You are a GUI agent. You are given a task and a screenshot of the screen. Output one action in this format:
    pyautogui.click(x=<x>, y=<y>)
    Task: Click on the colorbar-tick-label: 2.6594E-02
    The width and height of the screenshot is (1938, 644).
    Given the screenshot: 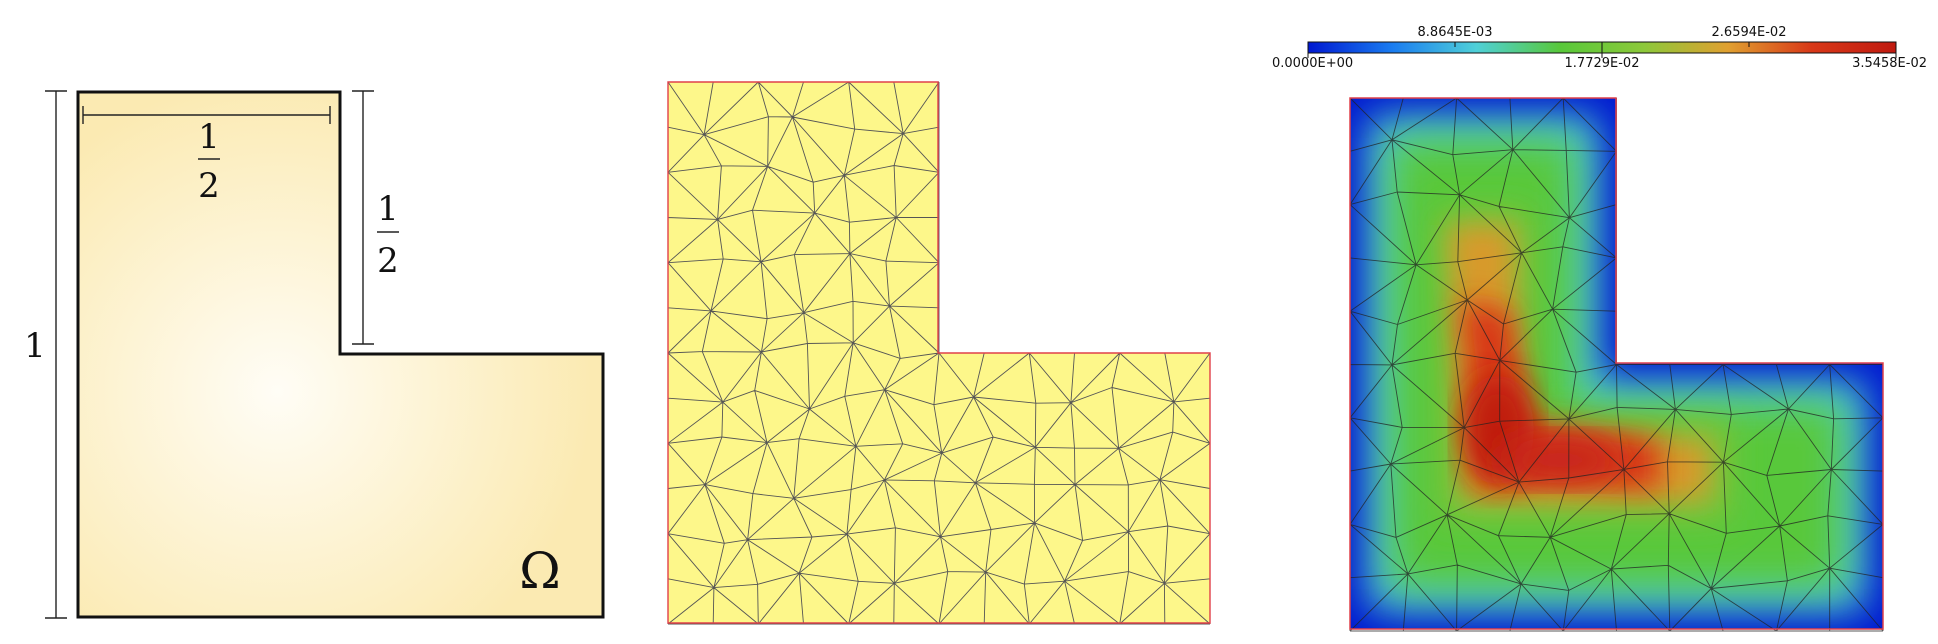 What is the action you would take?
    pyautogui.click(x=1749, y=32)
    